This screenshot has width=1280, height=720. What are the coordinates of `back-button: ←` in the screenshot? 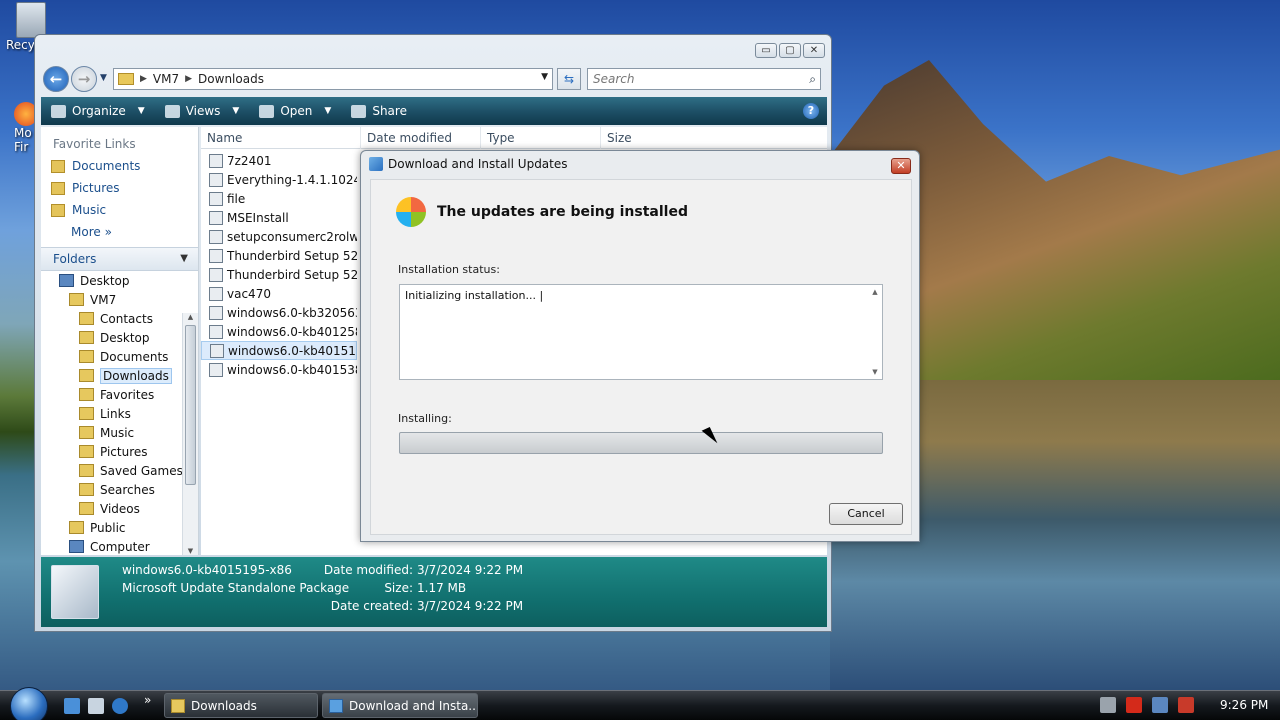 It's located at (56, 79).